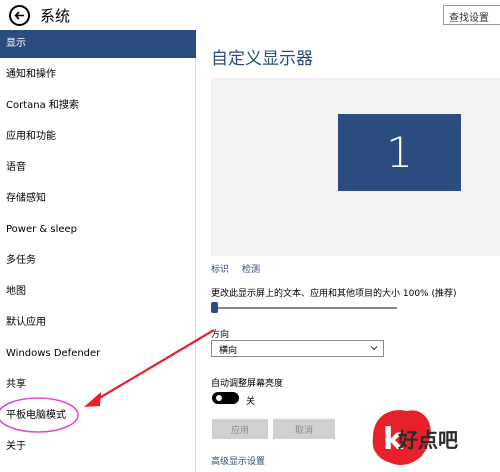 Image resolution: width=500 pixels, height=472 pixels. Describe the element at coordinates (334, 294) in the screenshot. I see `scale-label: 更改此显示屏上的文本、应用和其他项目的大小 100% (推荐)` at that location.